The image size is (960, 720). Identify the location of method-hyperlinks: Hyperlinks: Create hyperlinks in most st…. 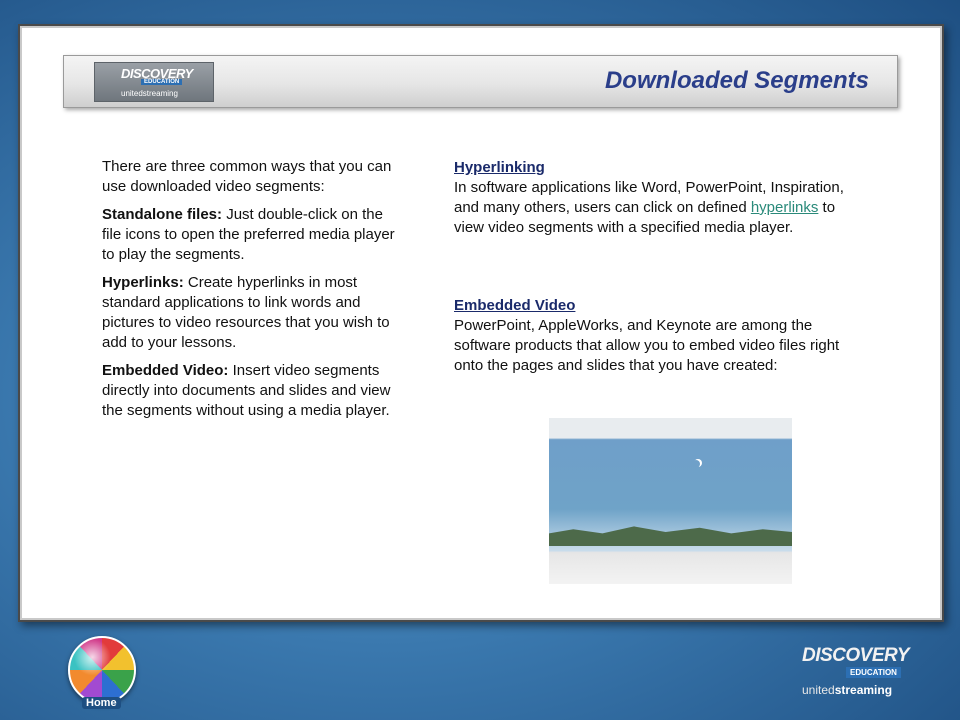
(249, 313).